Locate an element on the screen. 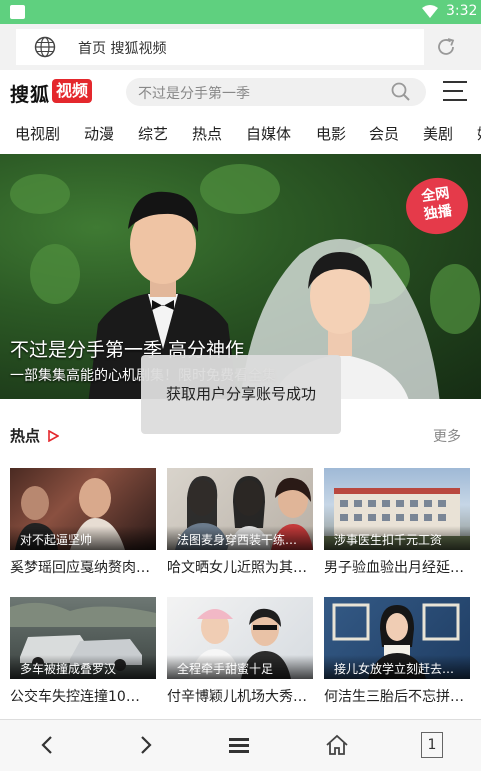  tab-vip: 会员 is located at coordinates (384, 133).